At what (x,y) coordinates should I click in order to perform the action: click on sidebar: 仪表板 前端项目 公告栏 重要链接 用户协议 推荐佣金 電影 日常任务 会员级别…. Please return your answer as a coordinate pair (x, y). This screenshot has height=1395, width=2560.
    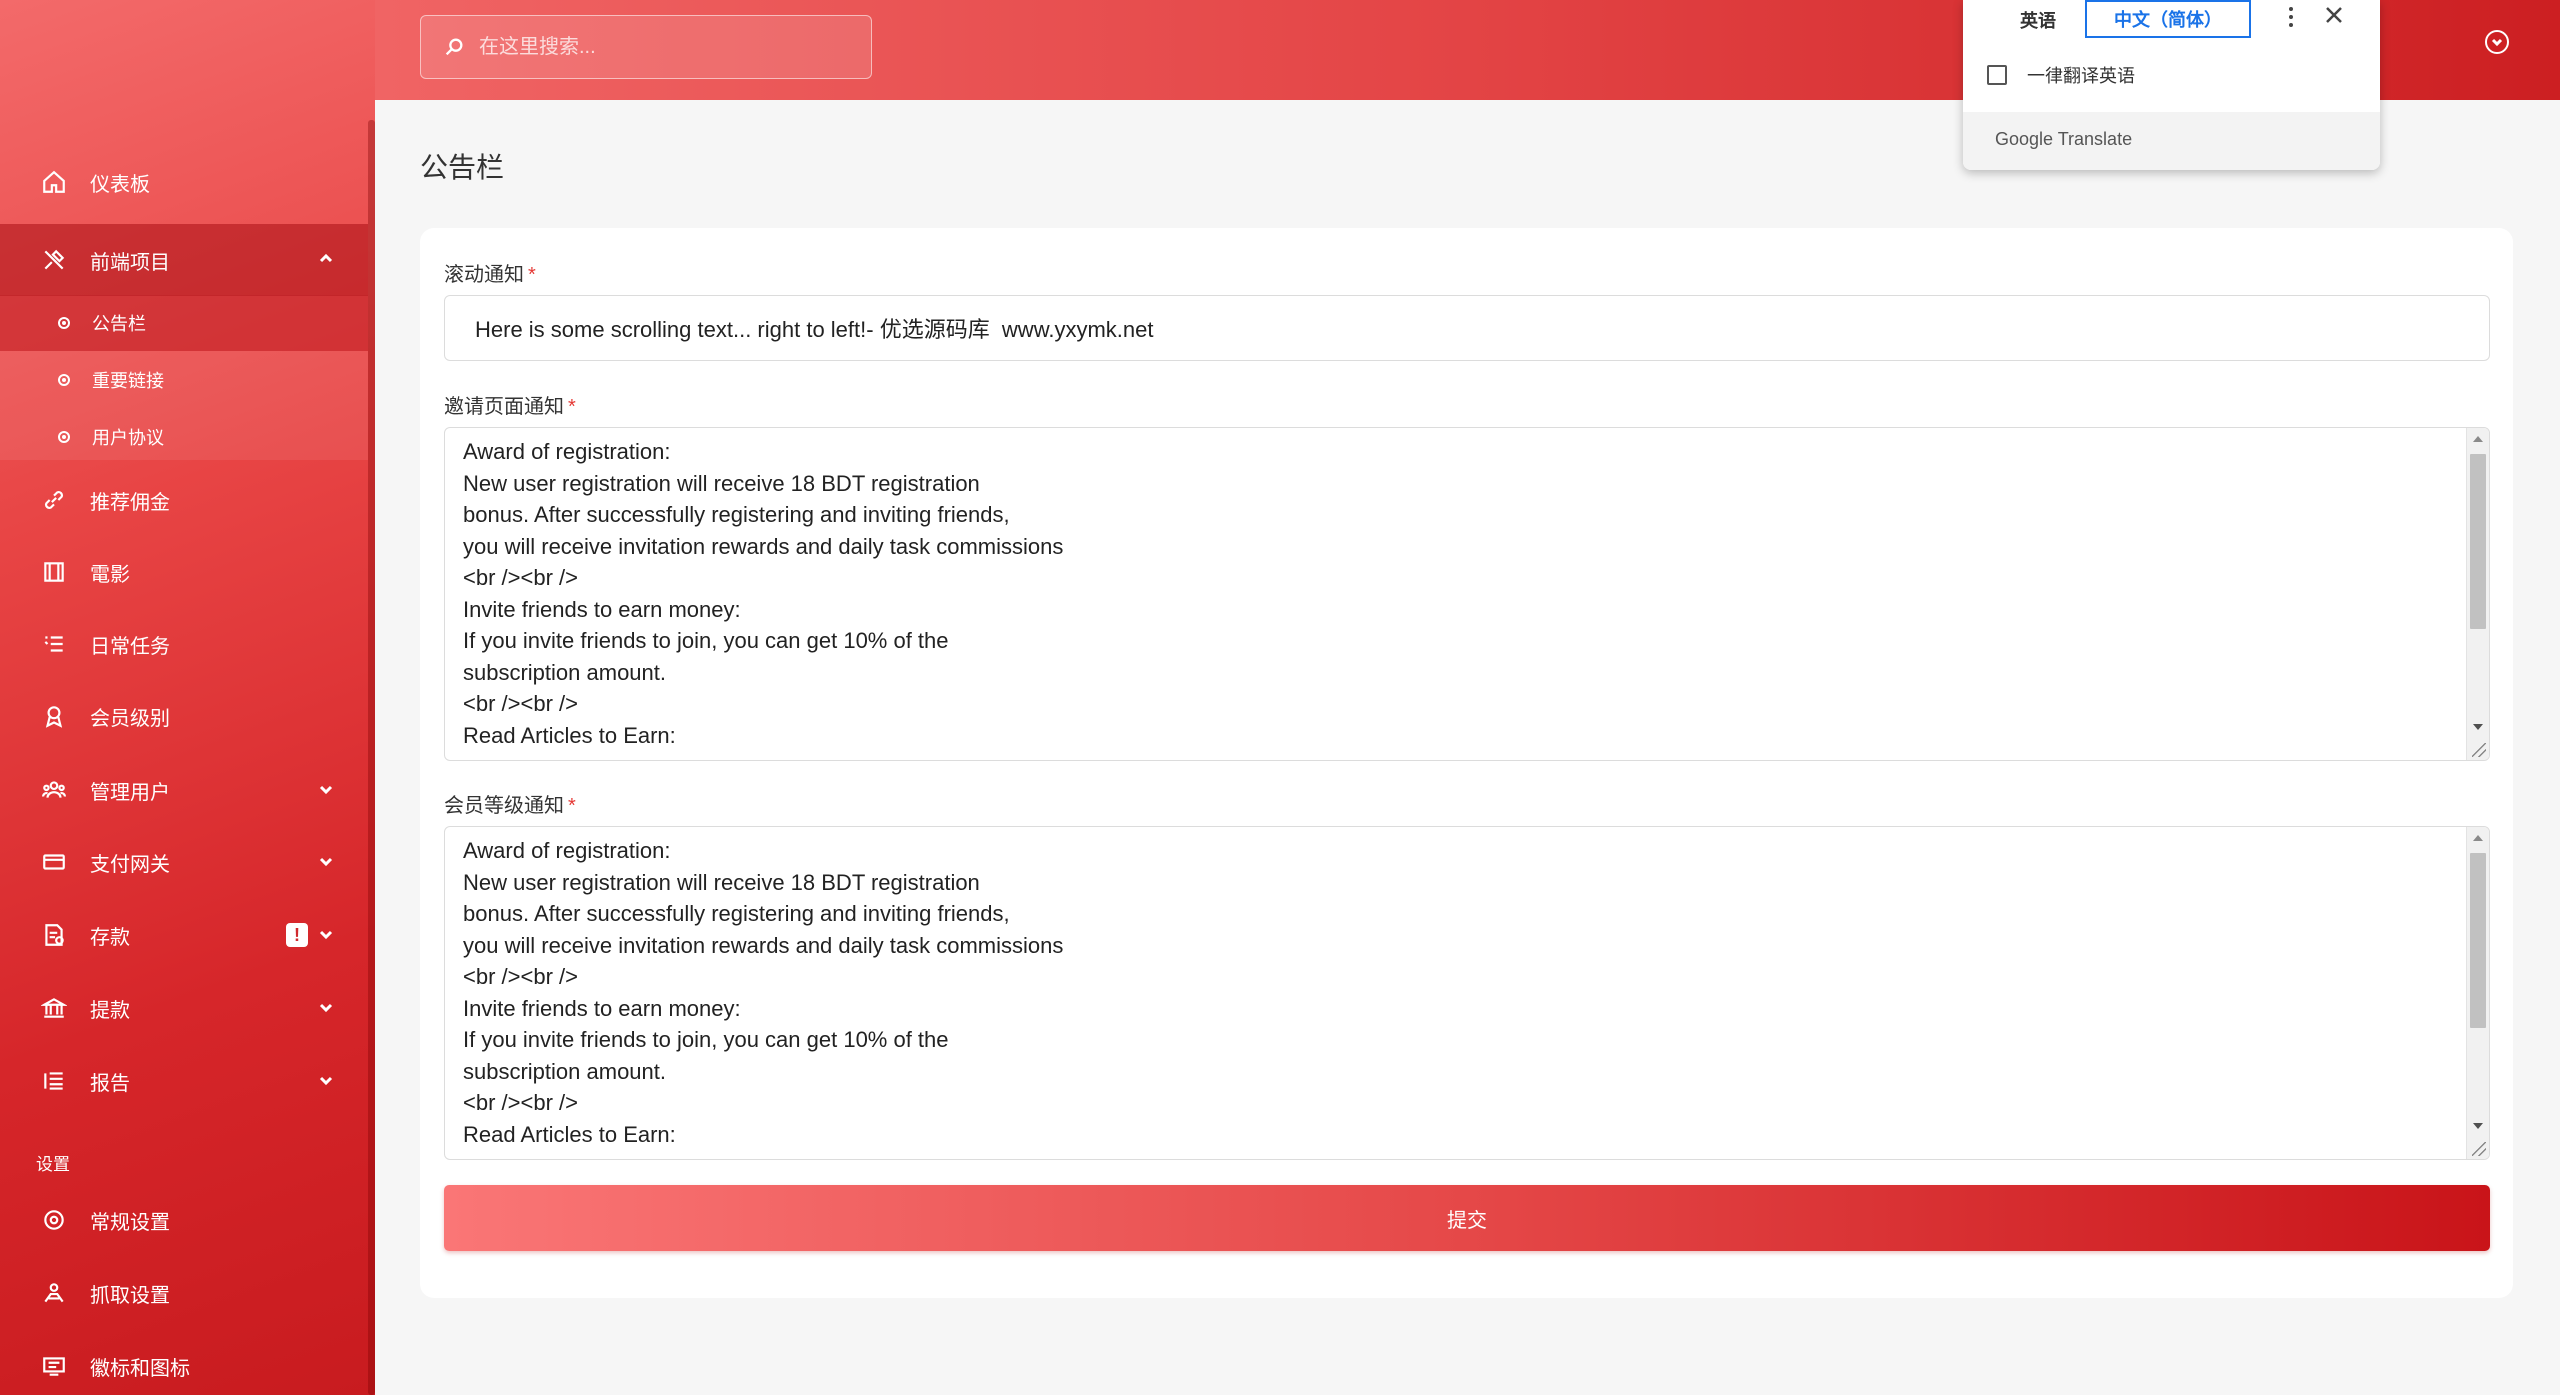
    Looking at the image, I should click on (187, 697).